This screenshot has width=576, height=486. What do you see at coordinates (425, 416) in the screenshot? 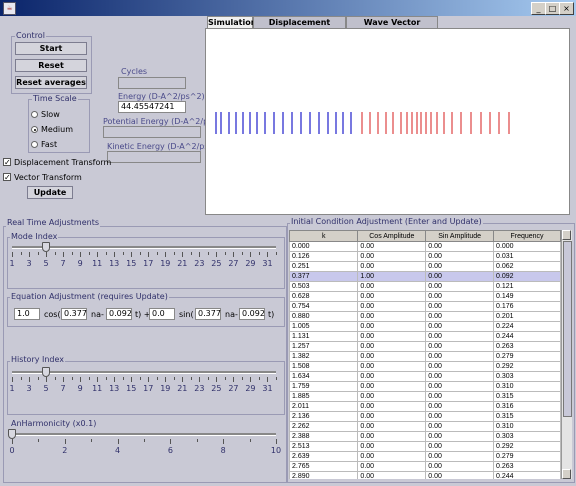
I see `table-row: 2.136 0.00 0.00 0.315` at bounding box center [425, 416].